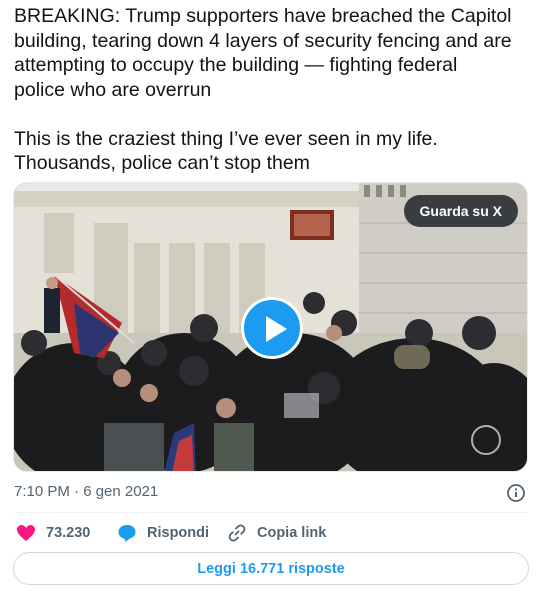 The image size is (540, 596). What do you see at coordinates (292, 533) in the screenshot?
I see `copy-link-label: Copia link` at bounding box center [292, 533].